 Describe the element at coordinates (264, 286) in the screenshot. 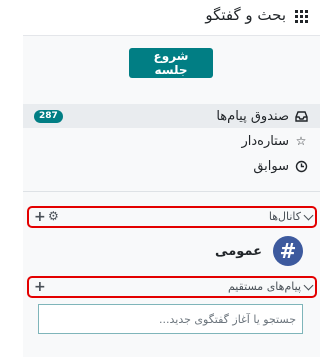

I see `direct-messages-section-label: پیام‌های مستقیم` at that location.